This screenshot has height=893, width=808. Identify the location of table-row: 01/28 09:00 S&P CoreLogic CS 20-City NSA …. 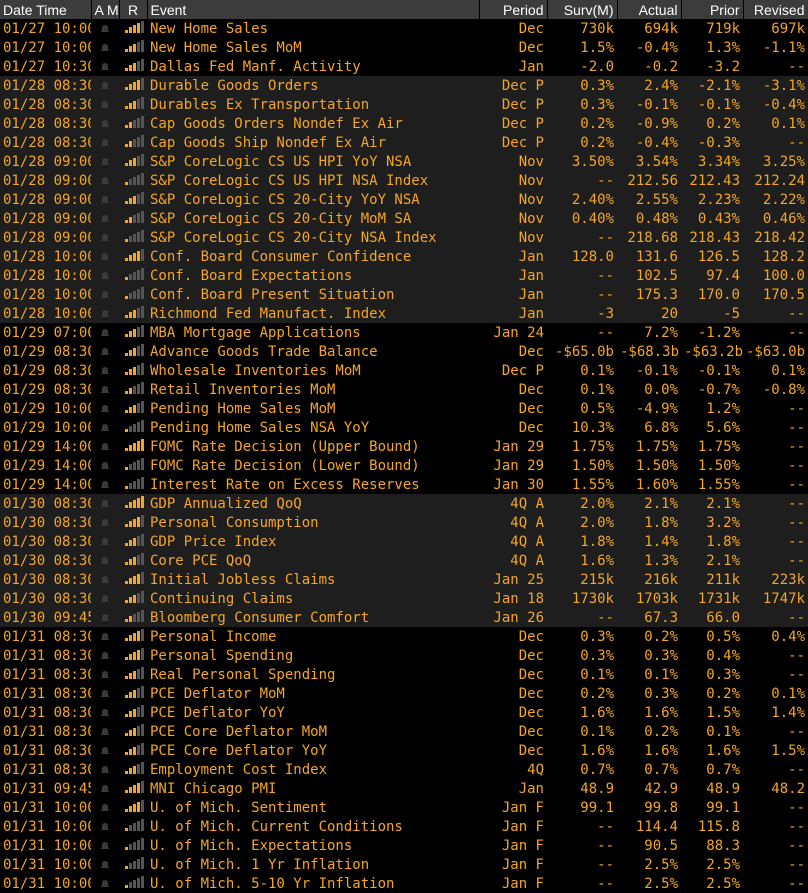
(404, 237).